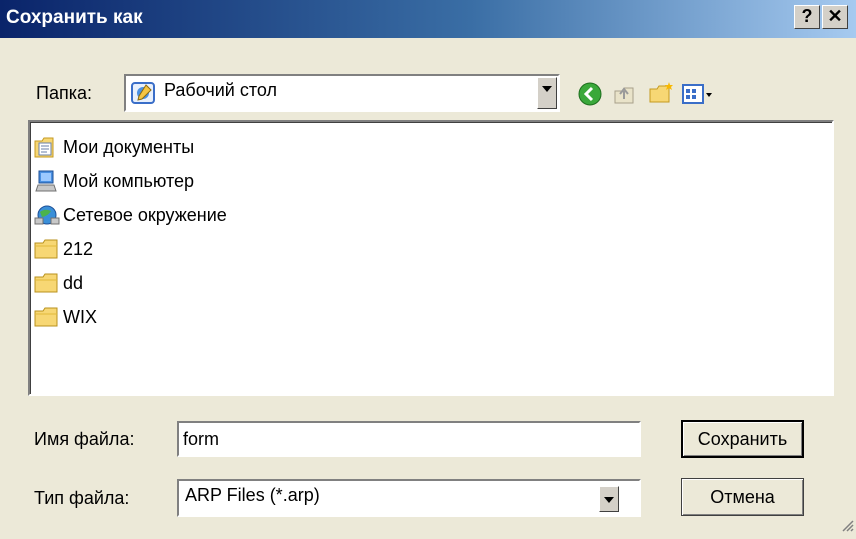 The width and height of the screenshot is (856, 539). What do you see at coordinates (74, 17) in the screenshot?
I see `window-title: Сохранить как` at bounding box center [74, 17].